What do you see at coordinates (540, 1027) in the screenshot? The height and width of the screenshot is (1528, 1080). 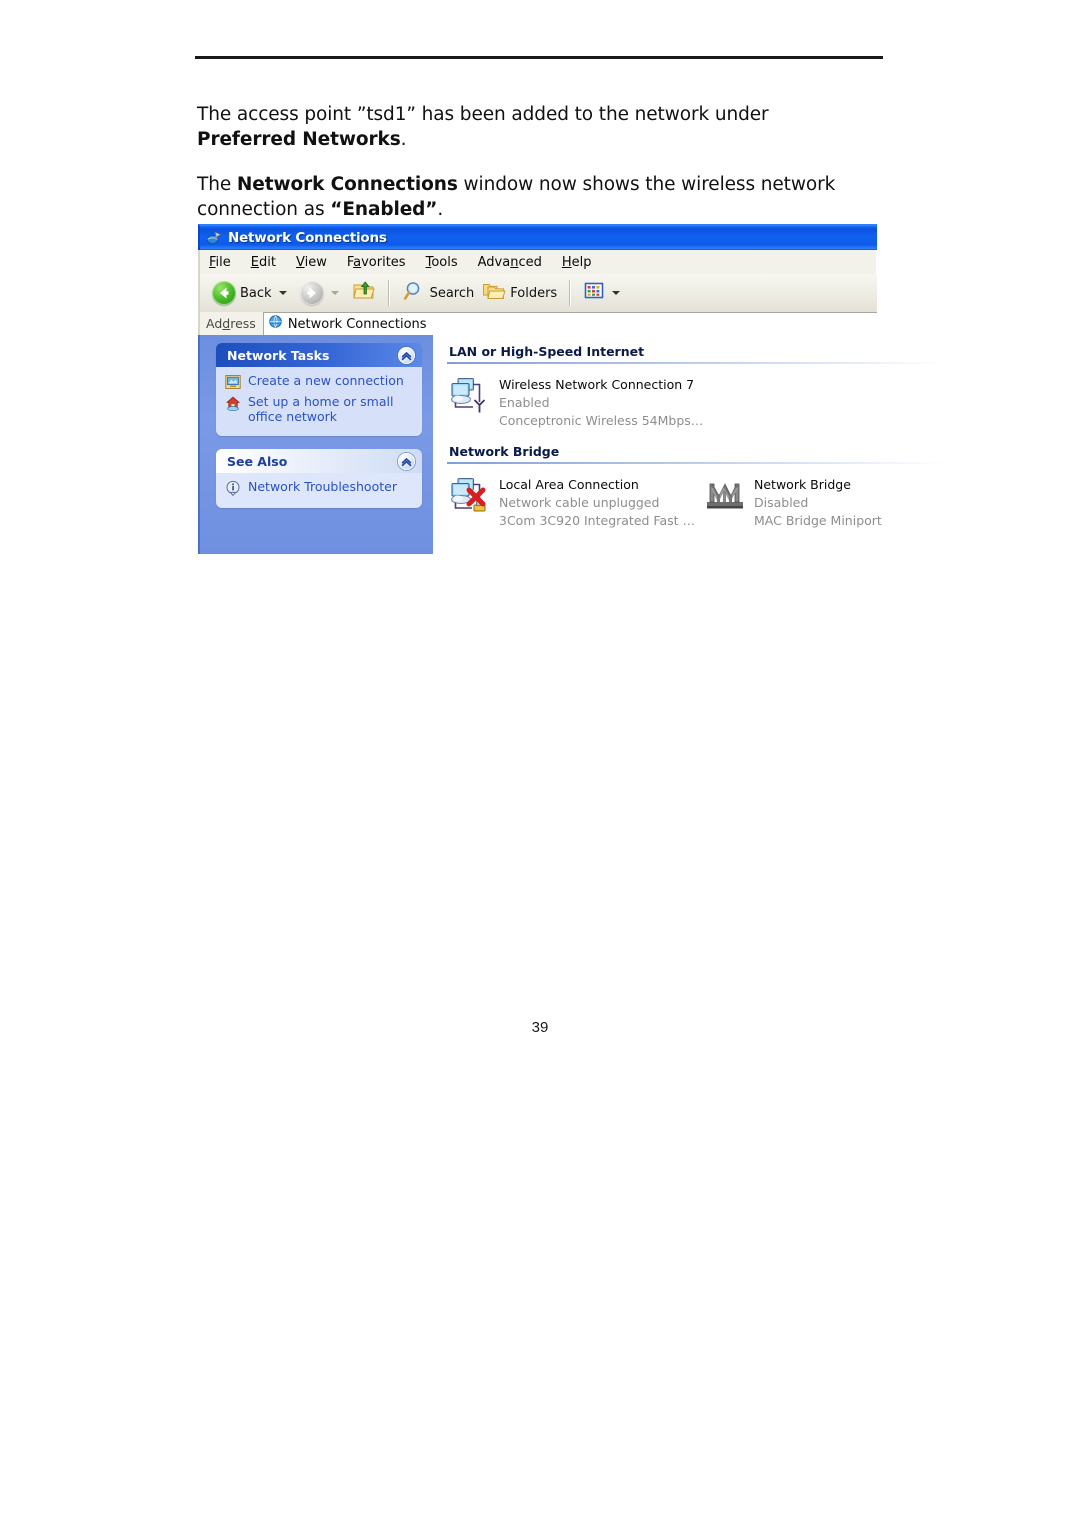 I see `page-number: 39` at bounding box center [540, 1027].